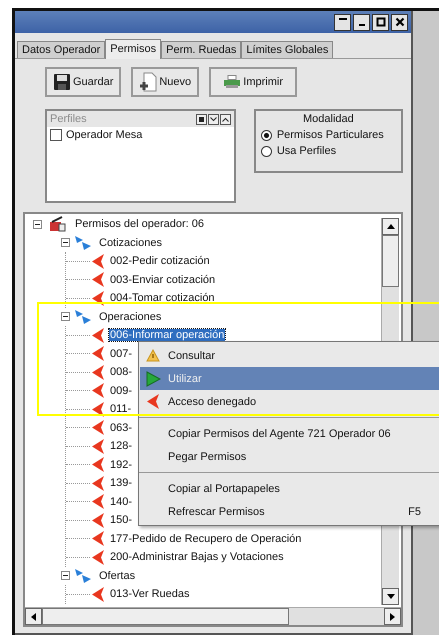  I want to click on shortcut-label: F5, so click(414, 512).